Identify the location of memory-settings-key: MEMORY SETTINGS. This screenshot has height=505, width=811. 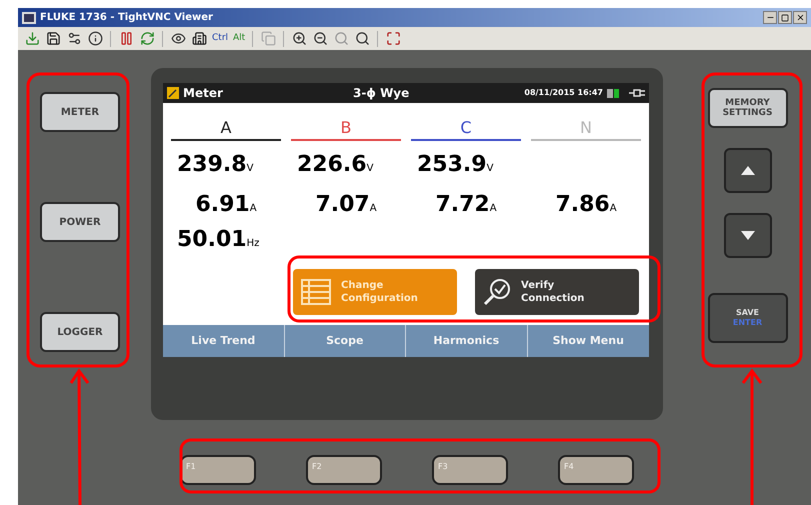
(748, 108).